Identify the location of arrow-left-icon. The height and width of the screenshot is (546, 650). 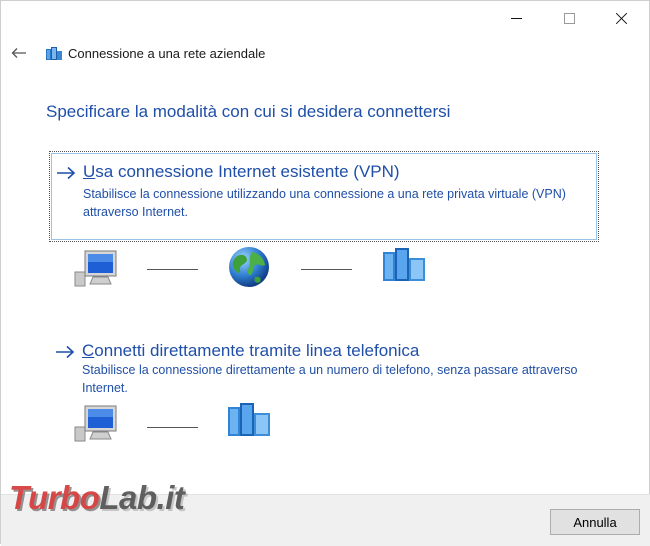
(18, 53).